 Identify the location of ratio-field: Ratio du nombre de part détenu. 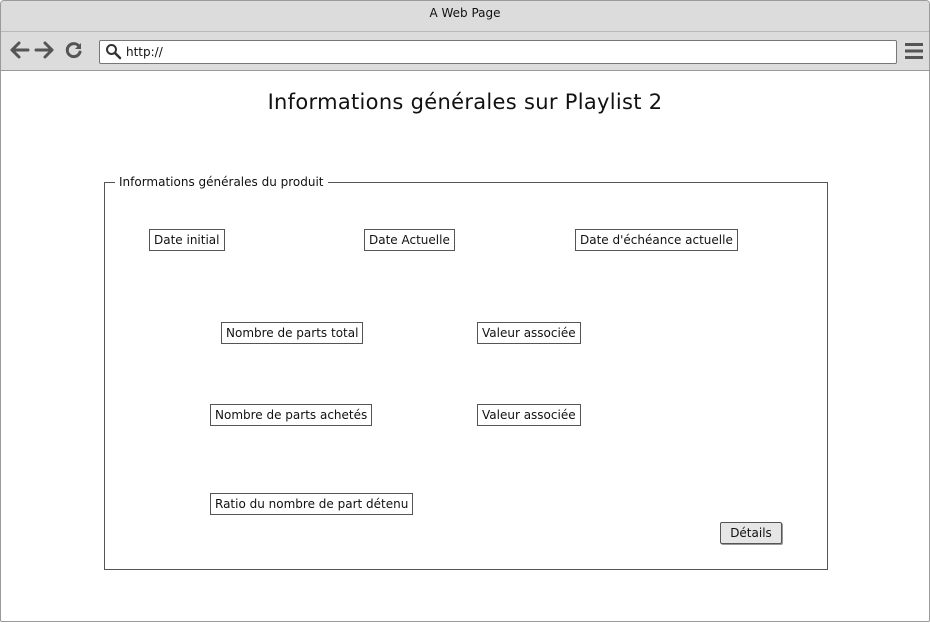
(312, 504).